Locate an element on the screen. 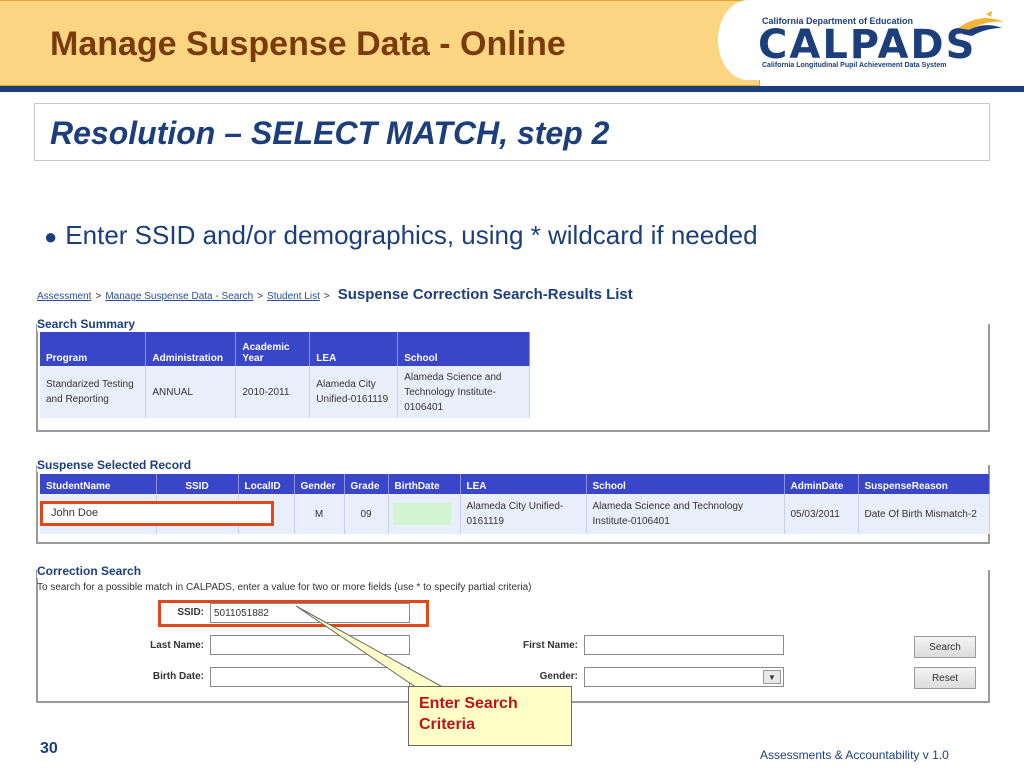 The image size is (1024, 768). callout-pointer is located at coordinates (372, 648).